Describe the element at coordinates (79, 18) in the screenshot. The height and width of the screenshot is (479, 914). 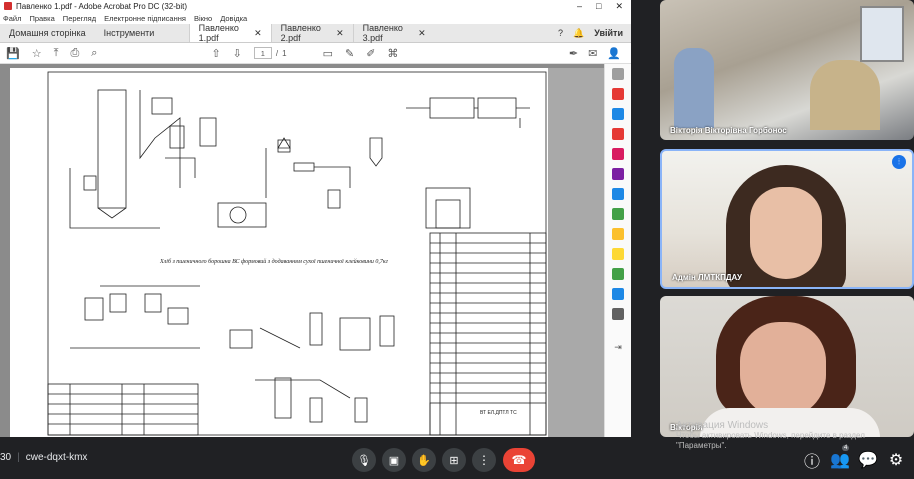
I see `menu-view: Перегляд` at that location.